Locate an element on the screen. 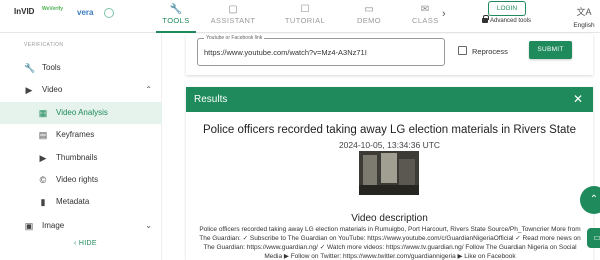  sidebar-item-label: Video rights is located at coordinates (77, 179).